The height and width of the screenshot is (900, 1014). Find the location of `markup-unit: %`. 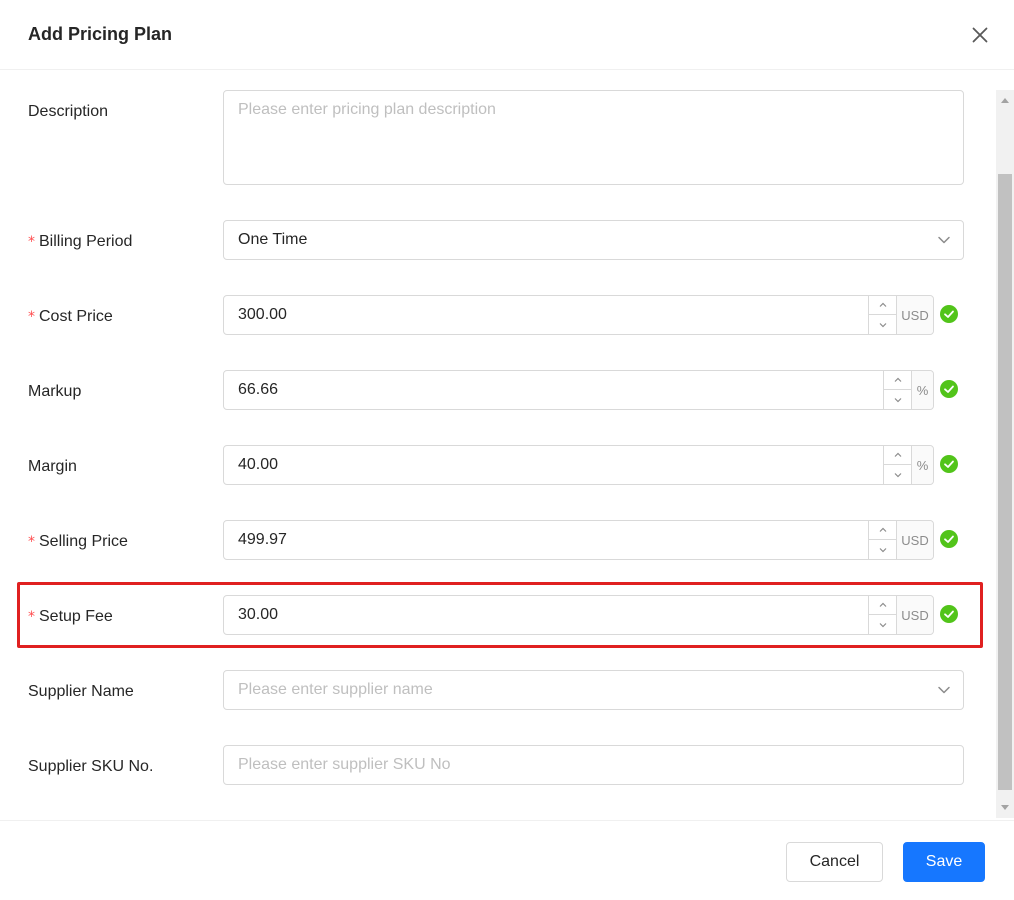

markup-unit: % is located at coordinates (922, 390).